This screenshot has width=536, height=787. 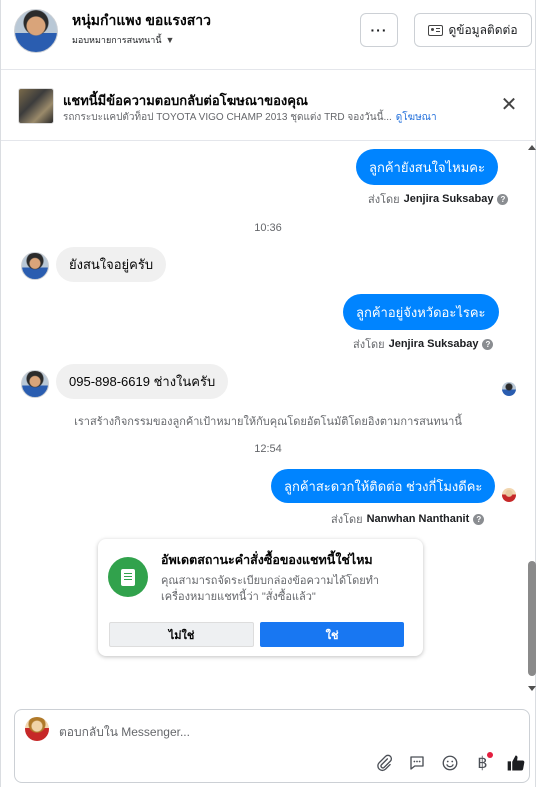 I want to click on thread-scrollbar, so click(x=531, y=419).